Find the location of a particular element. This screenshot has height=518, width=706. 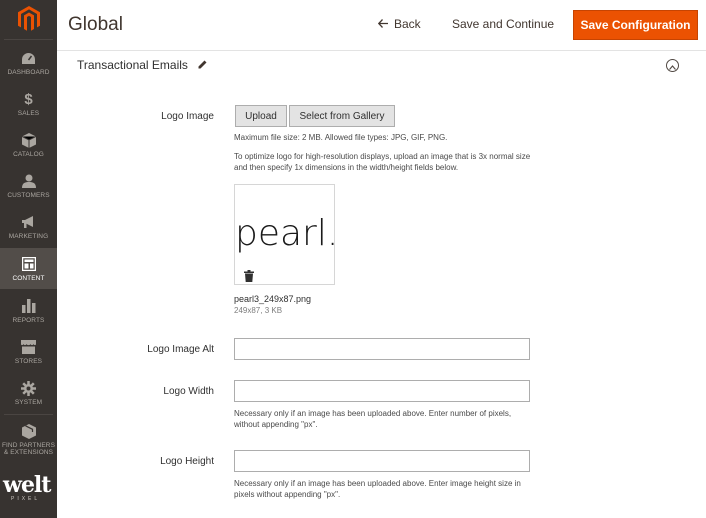

back-button-label: Back is located at coordinates (407, 24).